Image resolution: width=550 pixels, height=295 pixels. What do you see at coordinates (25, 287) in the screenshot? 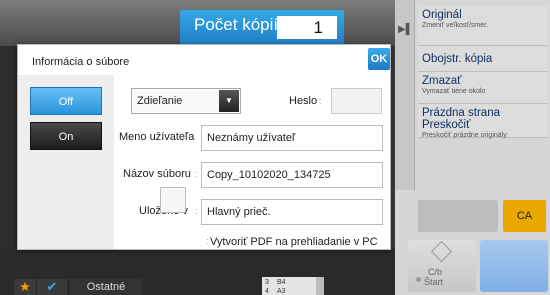
I see `favorite-star-icon: ★` at bounding box center [25, 287].